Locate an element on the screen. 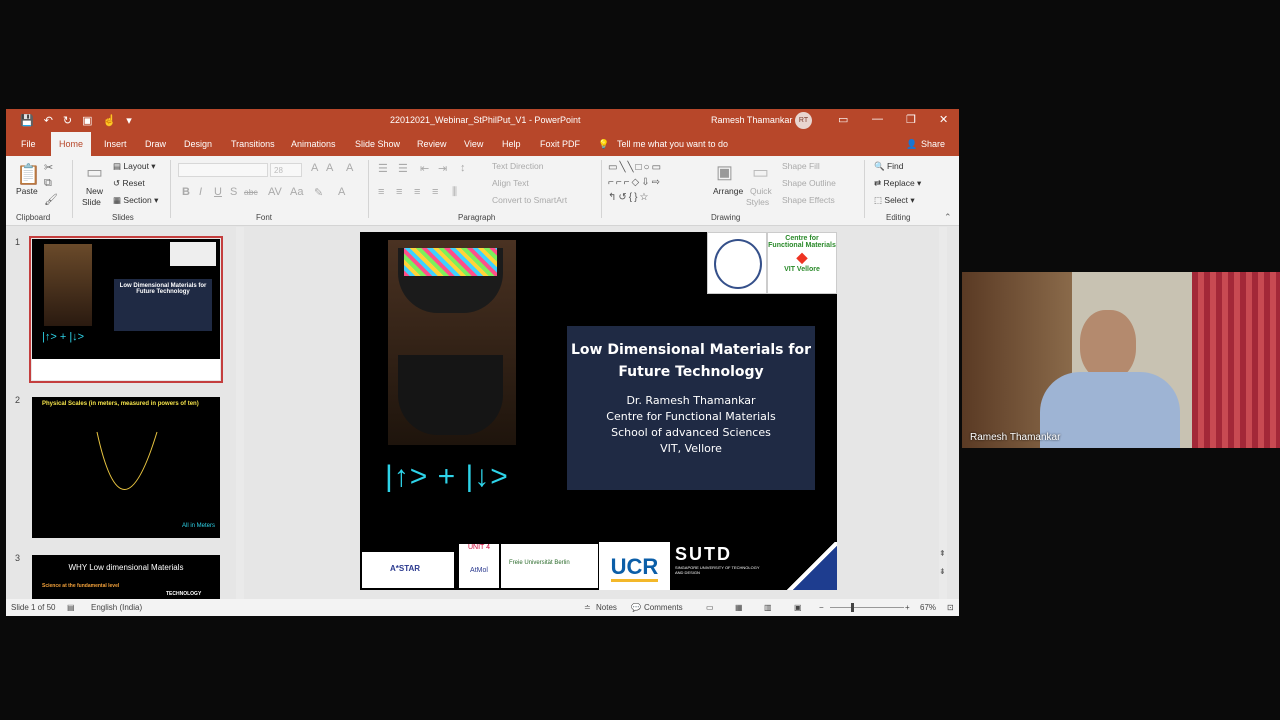 The width and height of the screenshot is (1280, 720). zoom-slider-thumb is located at coordinates (852, 607).